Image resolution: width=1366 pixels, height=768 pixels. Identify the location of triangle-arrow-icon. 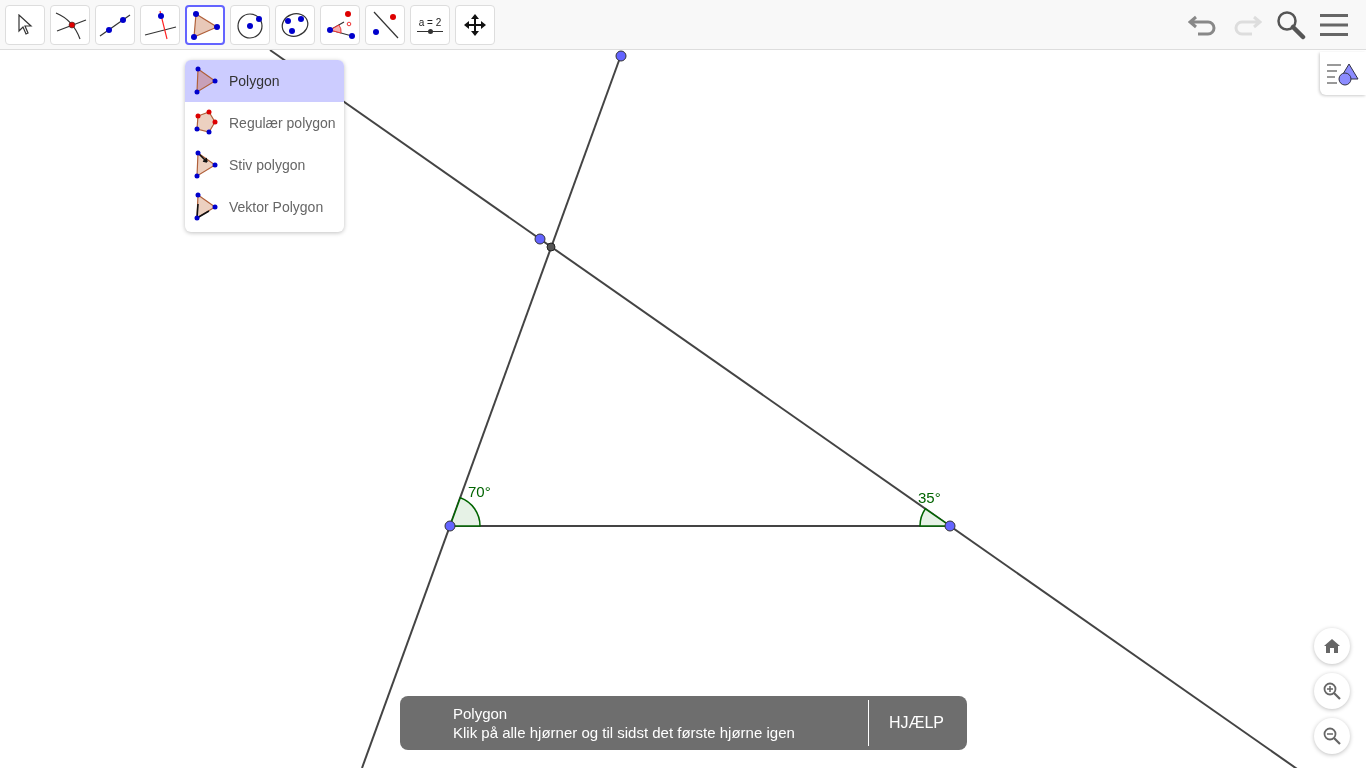
(206, 165).